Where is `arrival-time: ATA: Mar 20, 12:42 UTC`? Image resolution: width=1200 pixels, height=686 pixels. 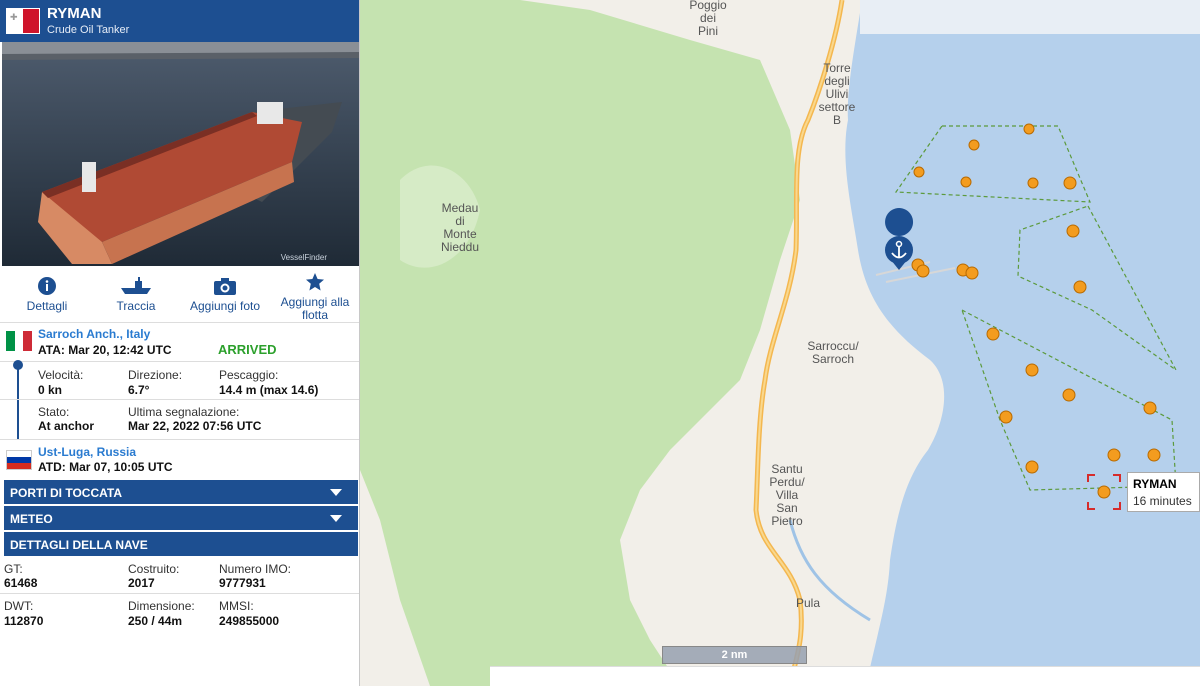 arrival-time: ATA: Mar 20, 12:42 UTC is located at coordinates (105, 350).